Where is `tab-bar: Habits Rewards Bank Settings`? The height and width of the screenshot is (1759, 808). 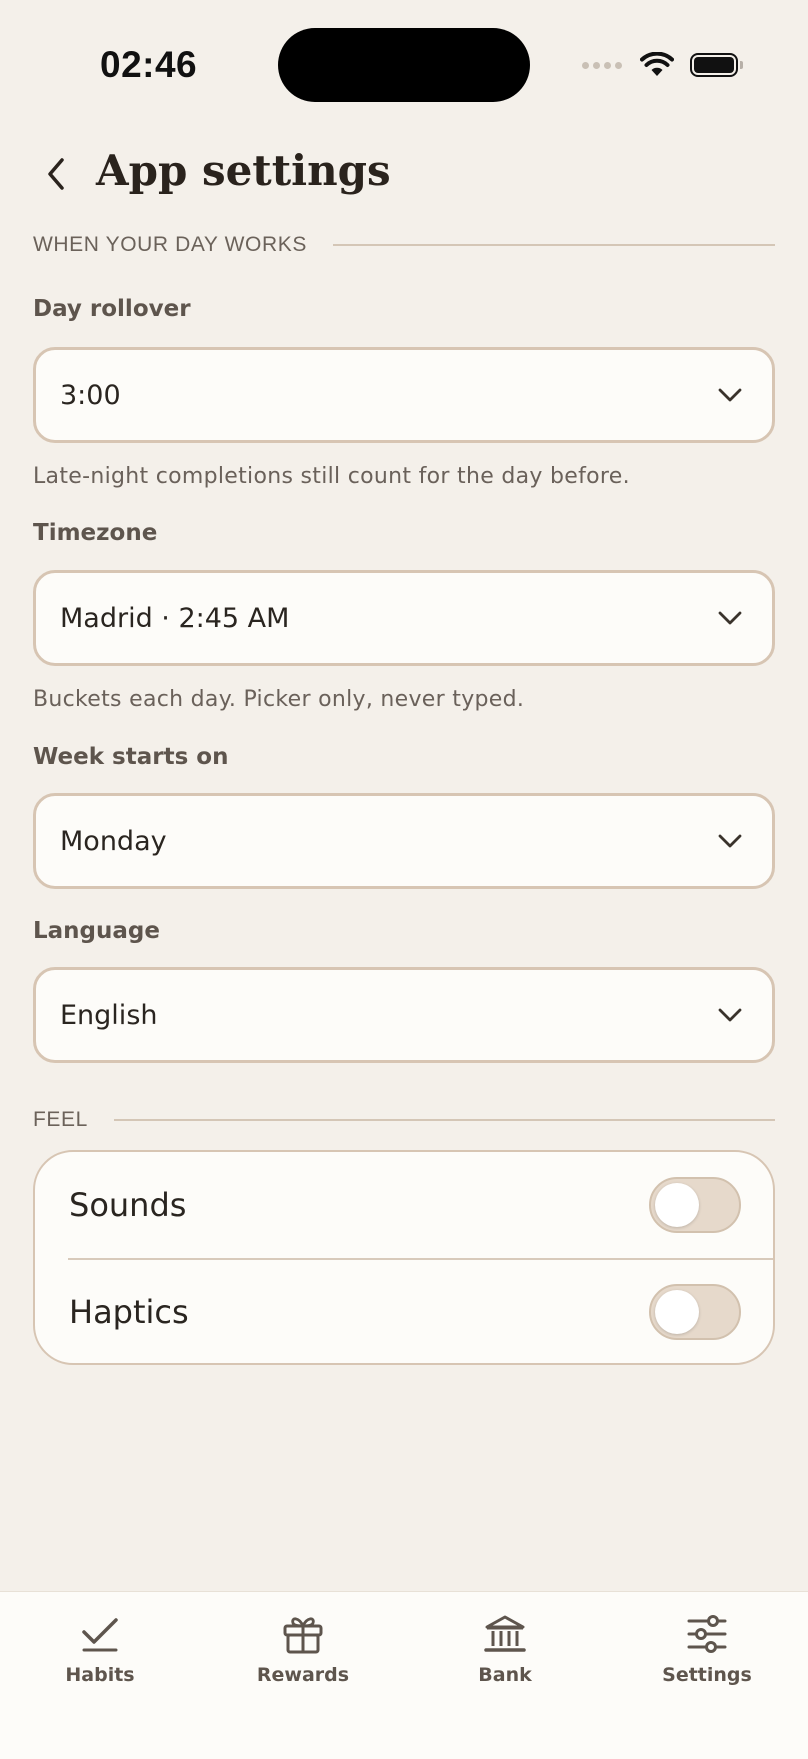
tab-bar: Habits Rewards Bank Settings is located at coordinates (404, 1675).